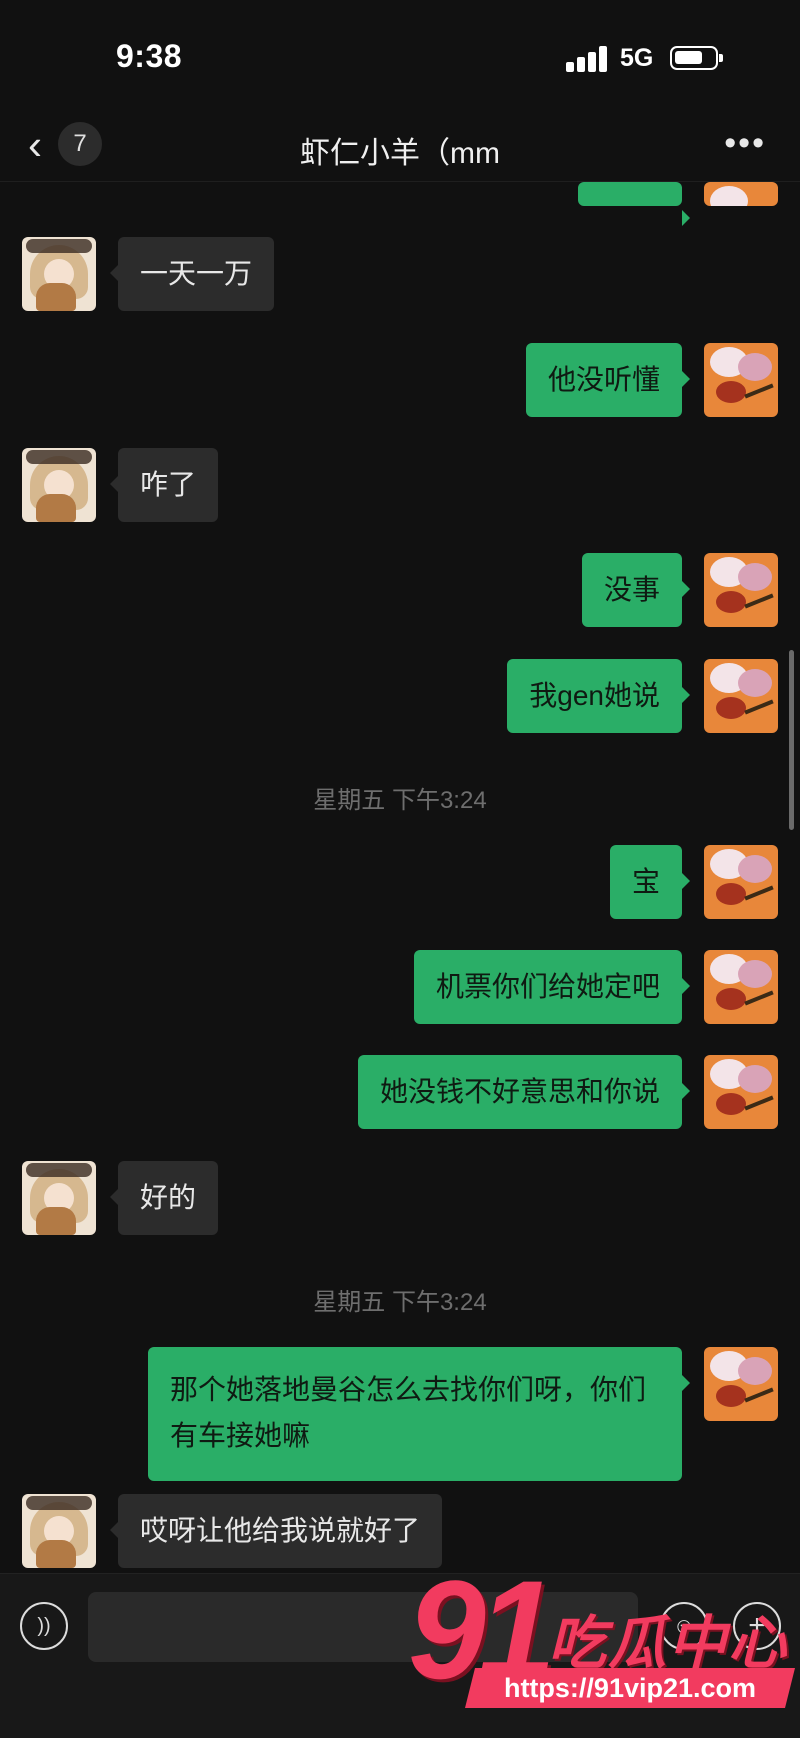 The width and height of the screenshot is (800, 1738). Describe the element at coordinates (149, 56) in the screenshot. I see `status-time: 9:38` at that location.